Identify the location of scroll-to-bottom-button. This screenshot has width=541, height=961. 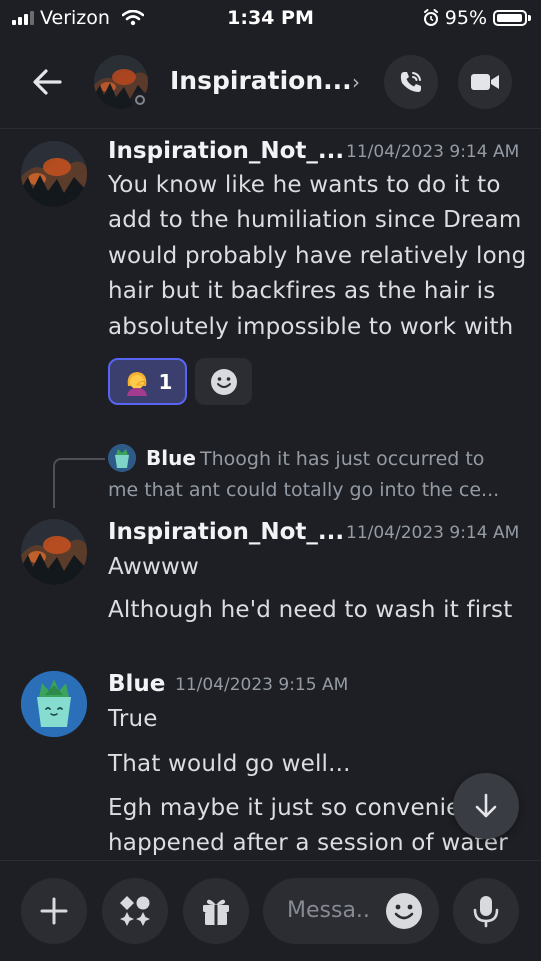
(486, 806).